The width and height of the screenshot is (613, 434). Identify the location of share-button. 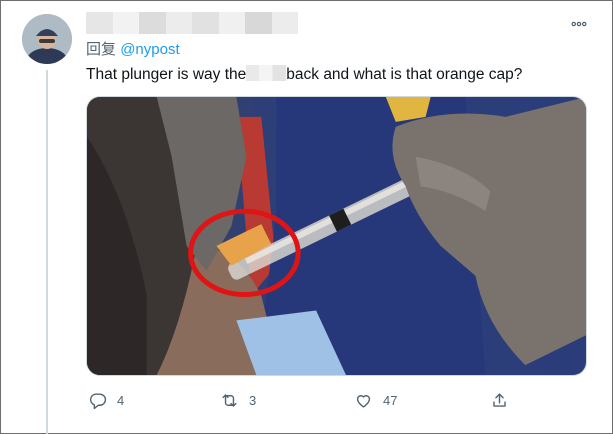
(499, 400).